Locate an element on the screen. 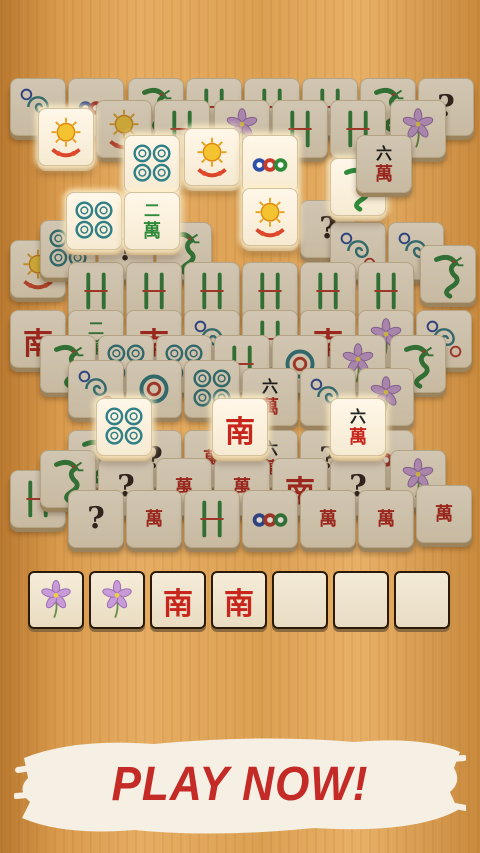 This screenshot has width=480, height=853. tile-tray: 南南 is located at coordinates (240, 601).